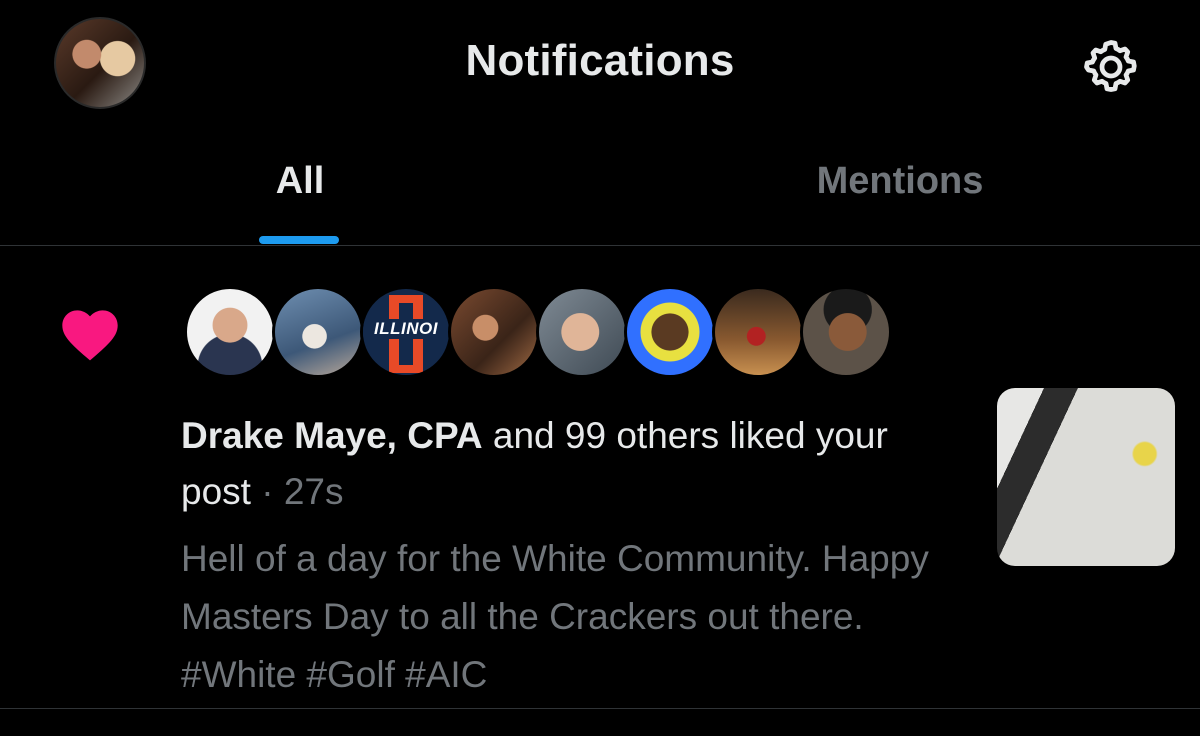 This screenshot has height=736, width=1200. I want to click on liker-avatar: ILLINOI, so click(406, 332).